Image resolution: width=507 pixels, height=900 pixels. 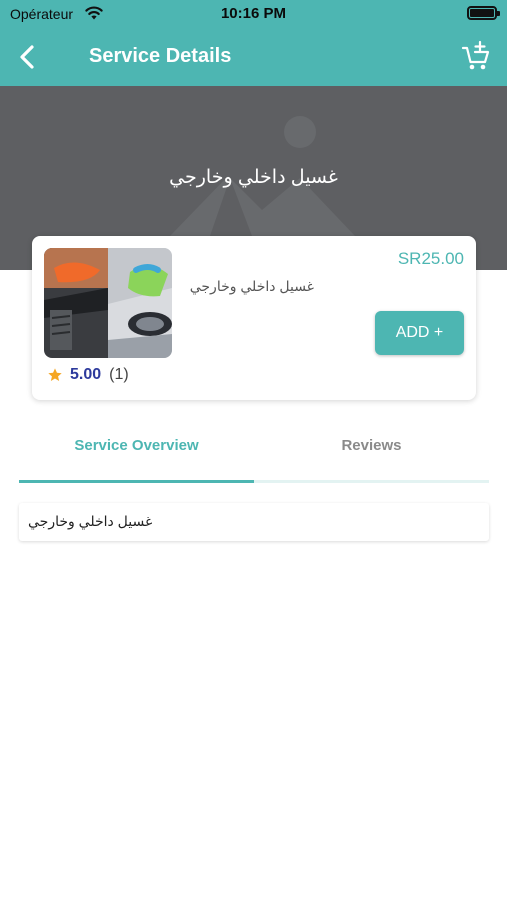 What do you see at coordinates (371, 453) in the screenshot?
I see `tab-reviews: Reviews` at bounding box center [371, 453].